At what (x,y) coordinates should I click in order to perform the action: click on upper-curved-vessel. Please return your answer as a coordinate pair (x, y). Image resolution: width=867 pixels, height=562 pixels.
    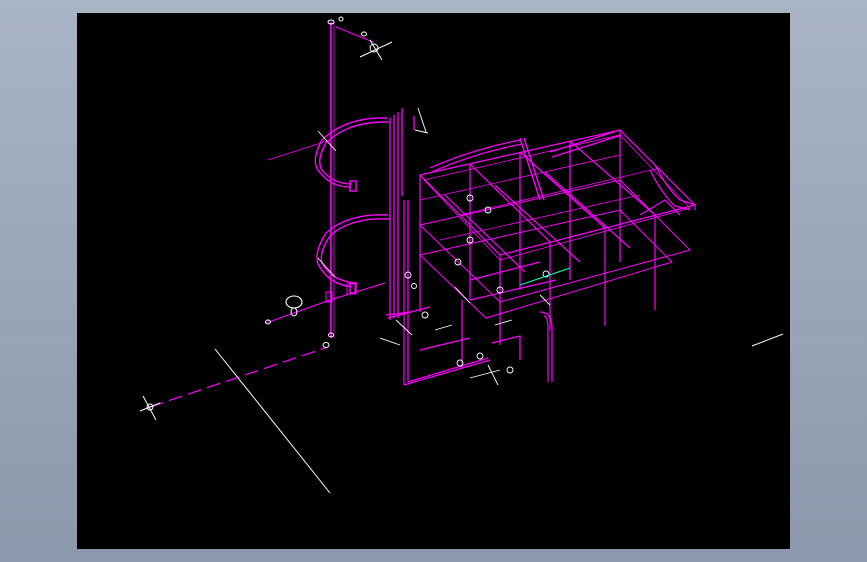
    Looking at the image, I should click on (328, 154).